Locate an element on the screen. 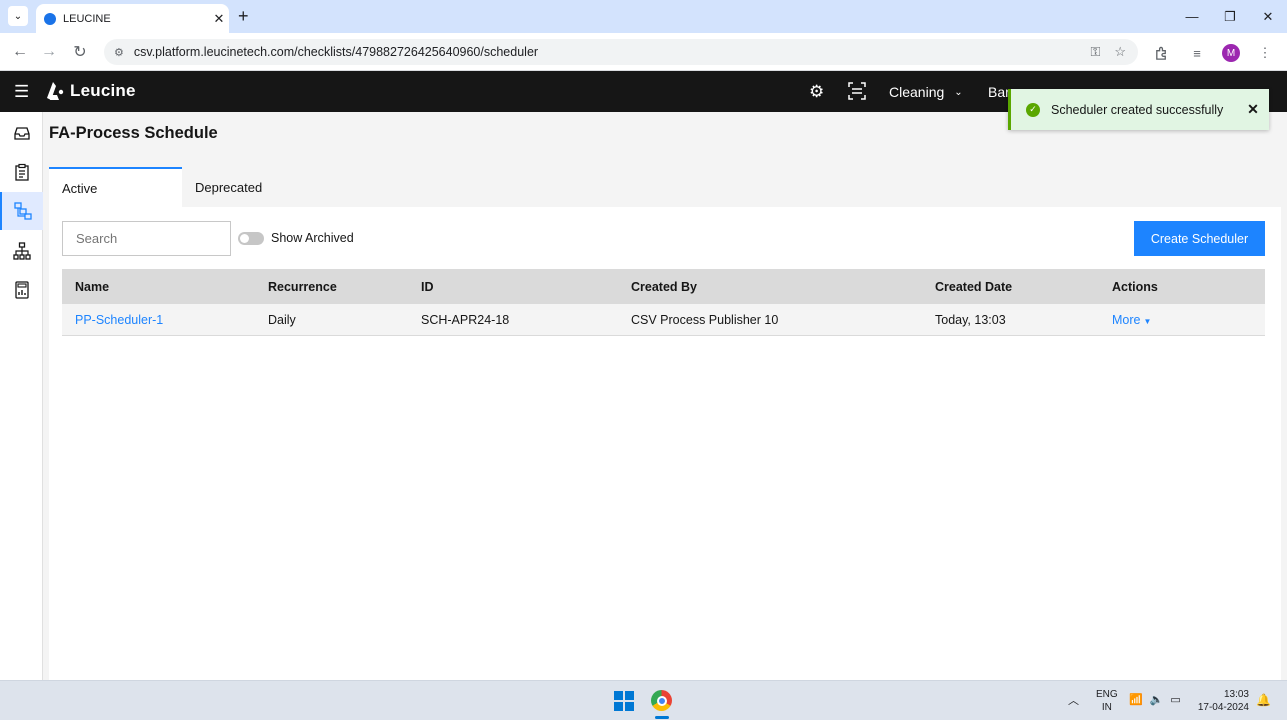  column-header-recurrence: Recurrence is located at coordinates (302, 286).